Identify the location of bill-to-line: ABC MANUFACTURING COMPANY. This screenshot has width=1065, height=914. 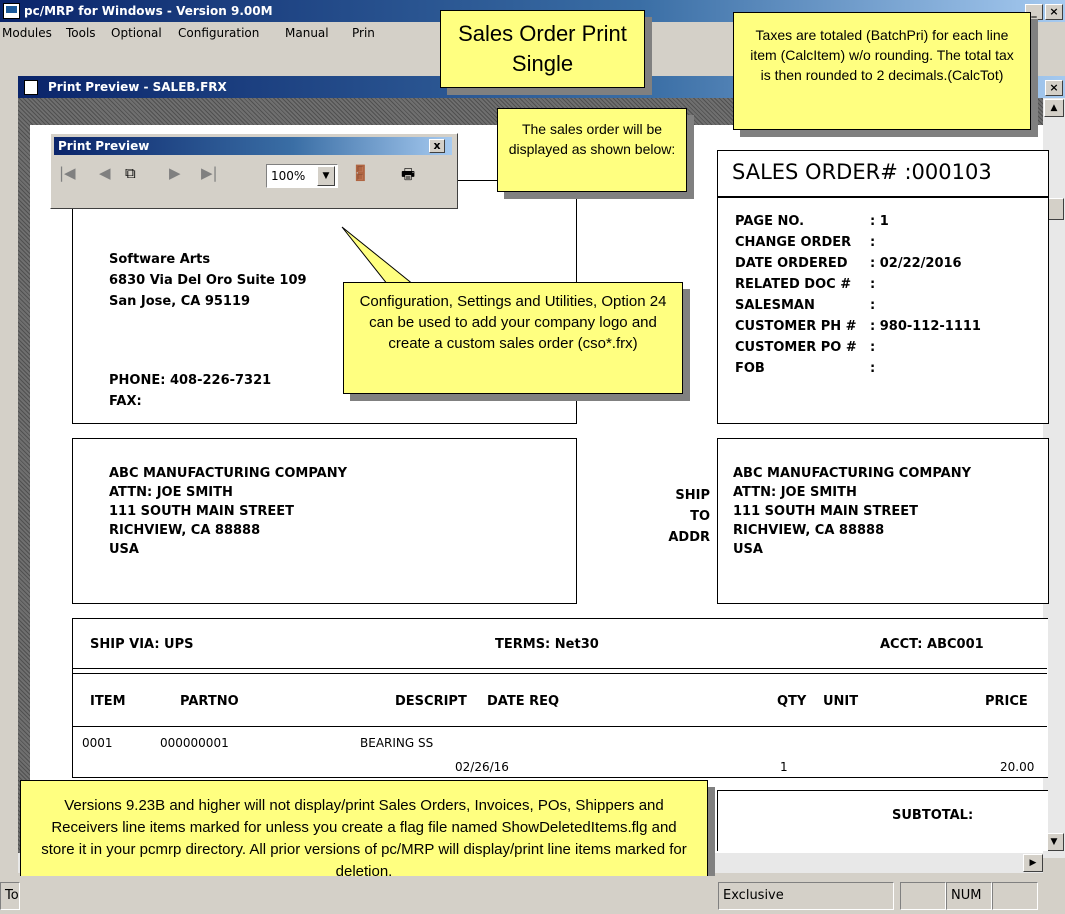
(228, 473).